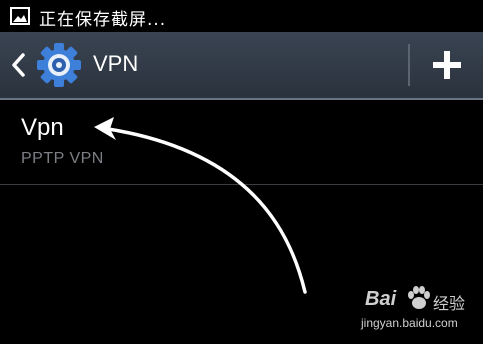  I want to click on gear-icon, so click(59, 65).